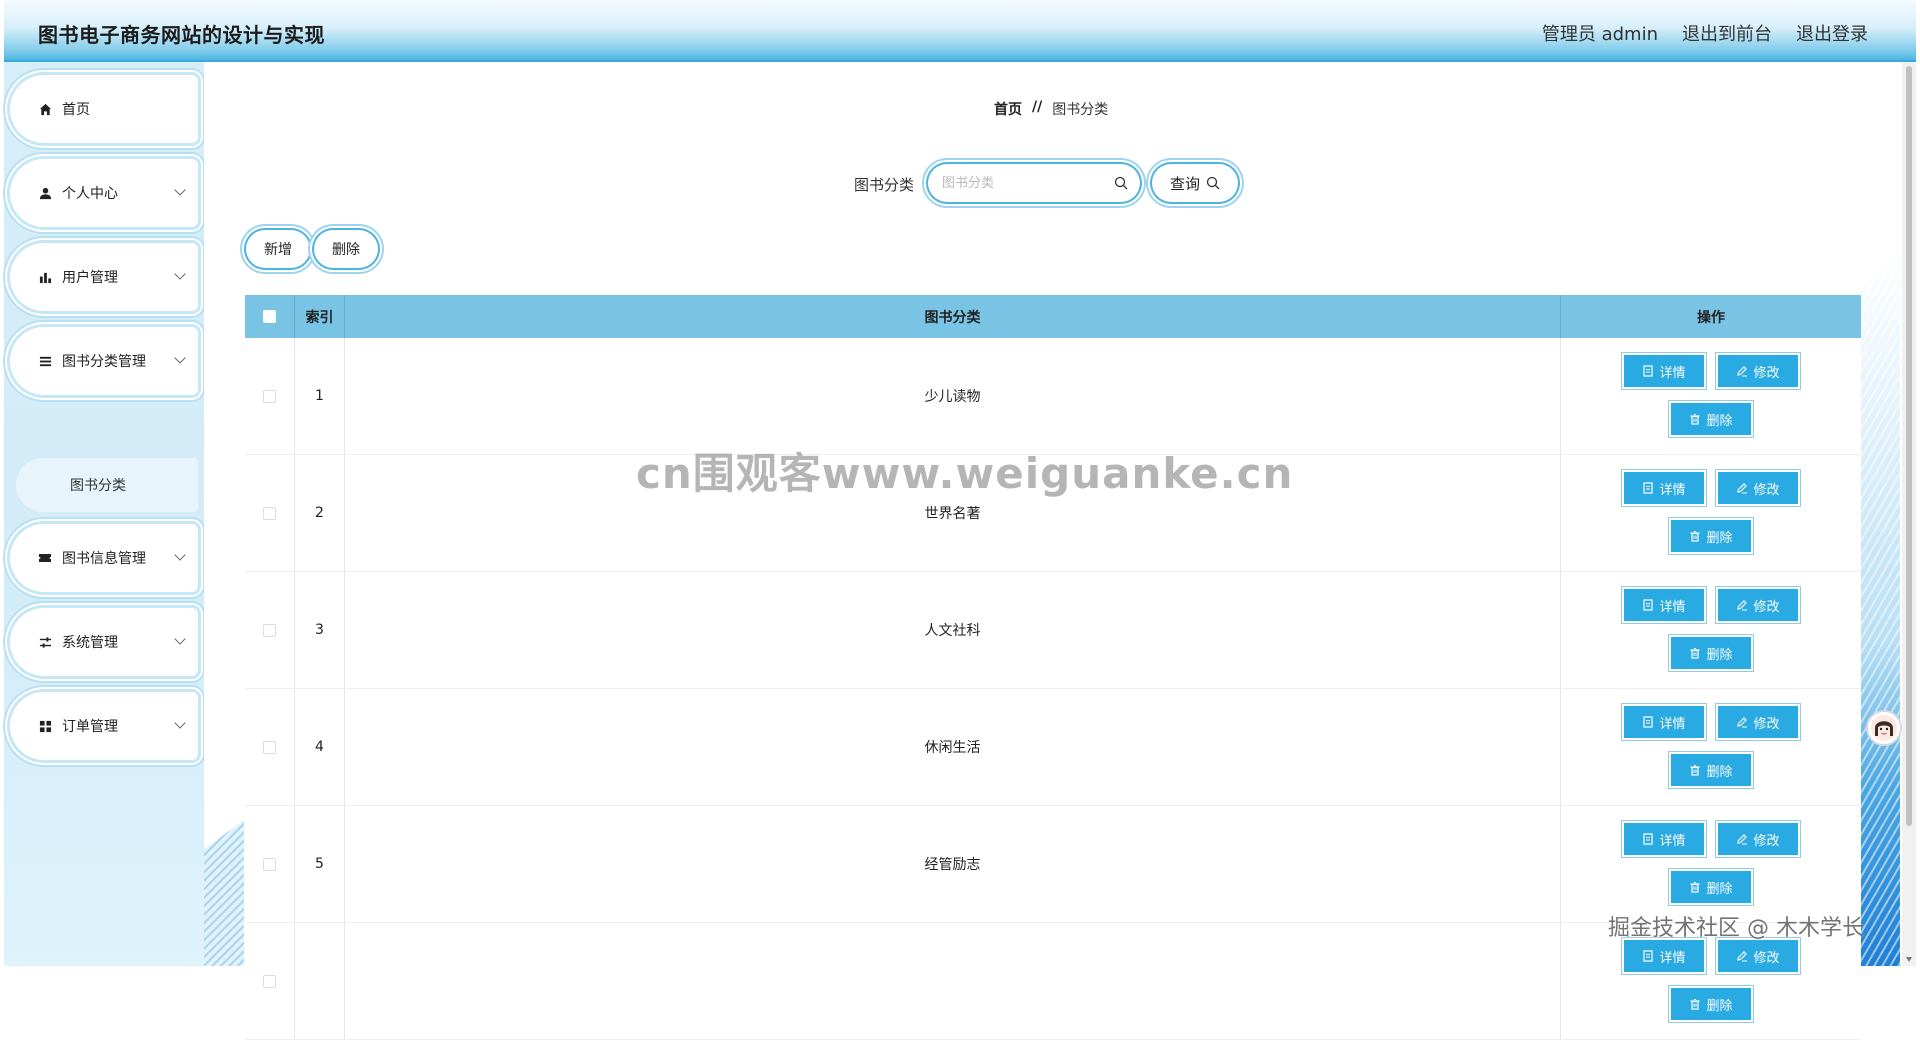 The image size is (1920, 1040). I want to click on site-title: 图书电子商务网站的设计与实现, so click(181, 35).